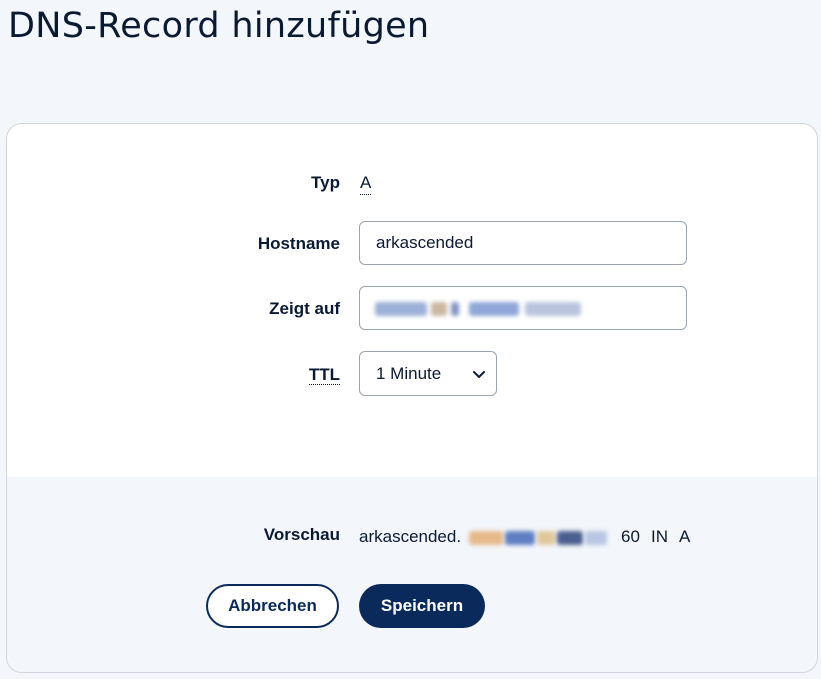 The height and width of the screenshot is (679, 821). What do you see at coordinates (366, 184) in the screenshot?
I see `type-value: A` at bounding box center [366, 184].